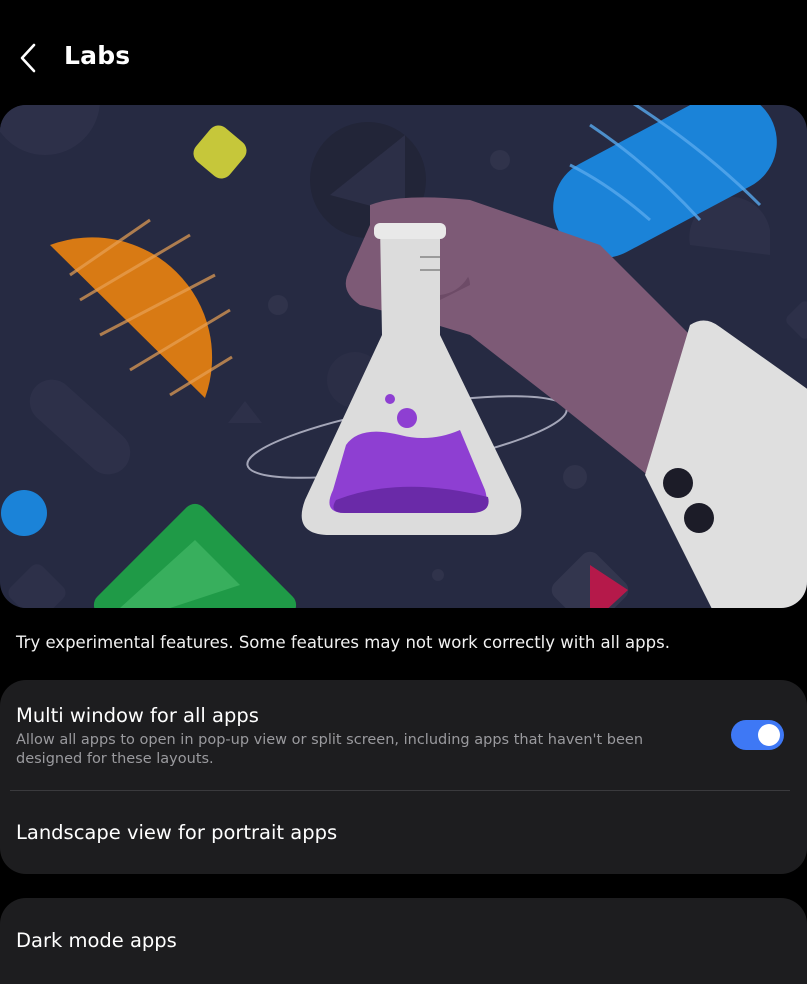 This screenshot has height=984, width=807. Describe the element at coordinates (137, 715) in the screenshot. I see `setting-title: Multi window for all apps` at that location.